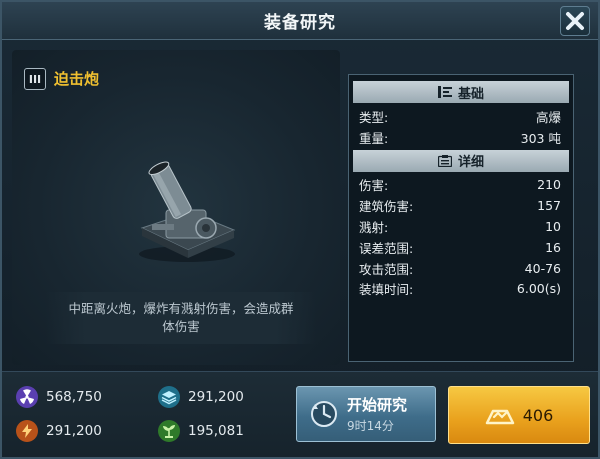 This screenshot has height=459, width=600. What do you see at coordinates (386, 269) in the screenshot?
I see `stat-label: 攻击范围:` at bounding box center [386, 269].